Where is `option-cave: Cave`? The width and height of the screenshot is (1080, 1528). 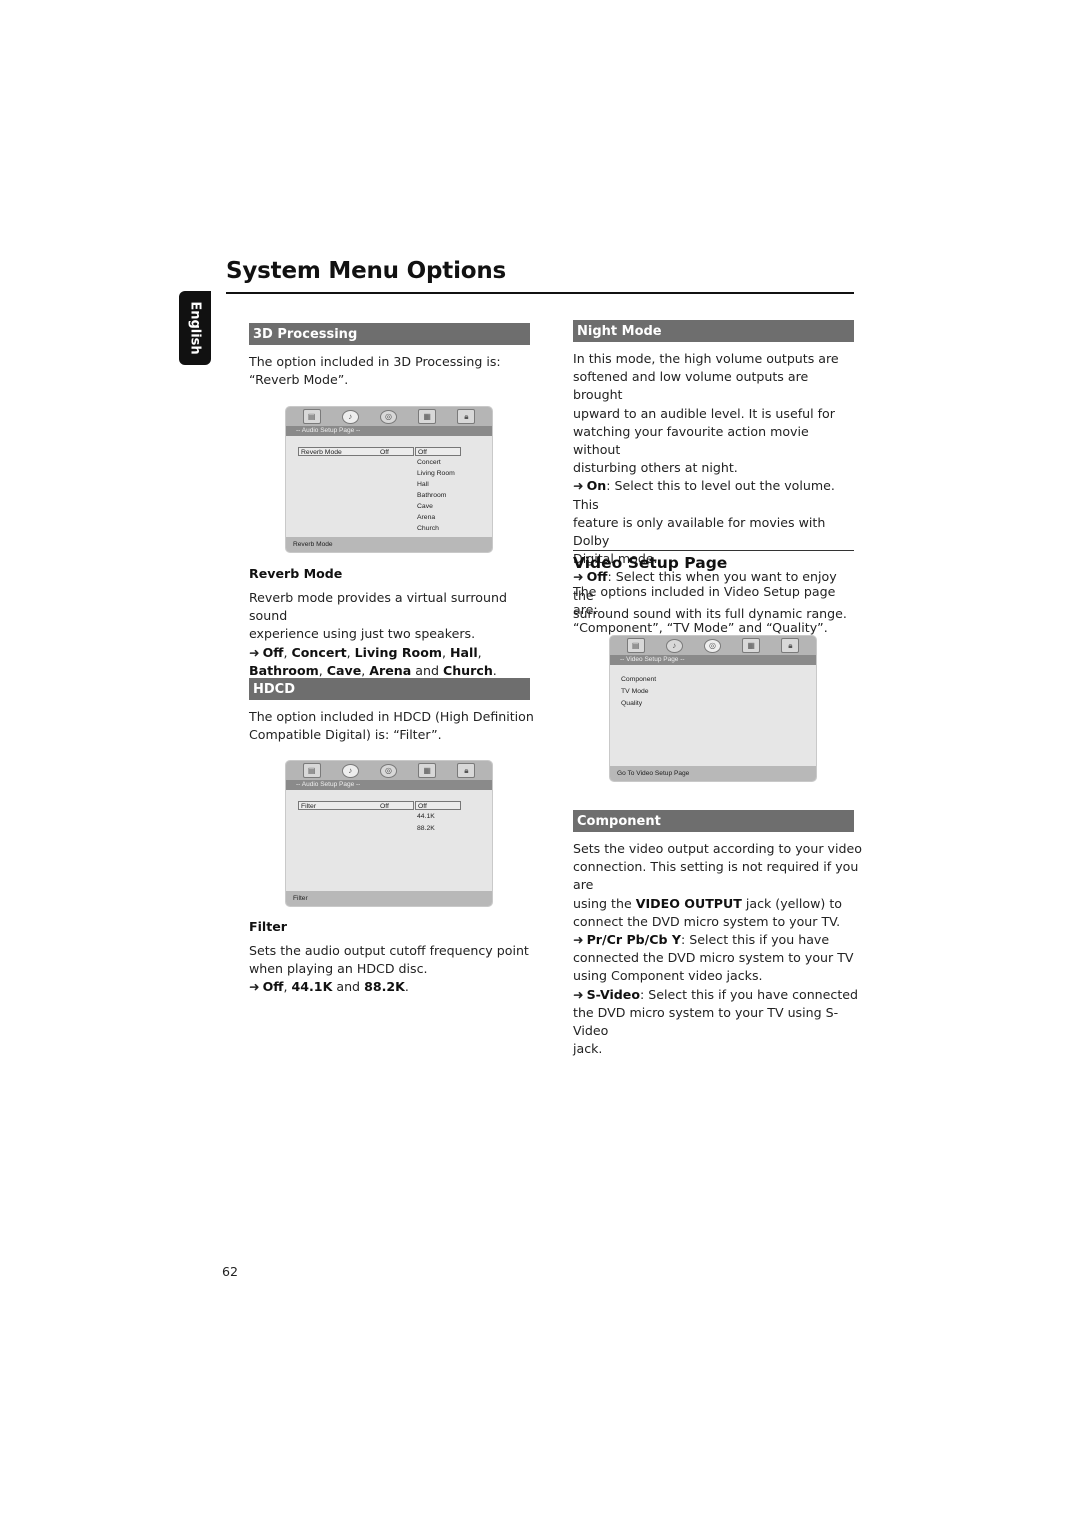
option-cave: Cave is located at coordinates (344, 670).